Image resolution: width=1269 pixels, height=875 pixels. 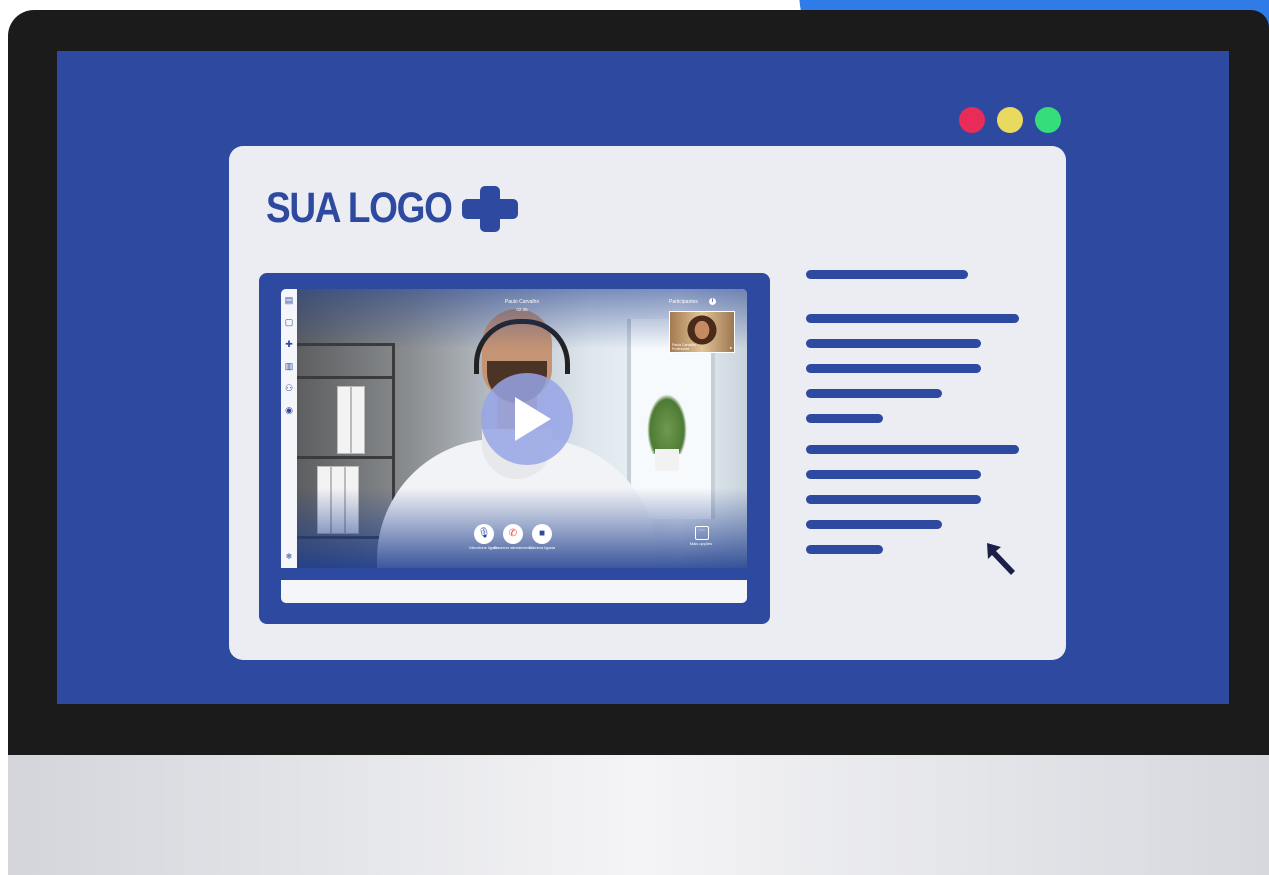 What do you see at coordinates (289, 410) in the screenshot?
I see `record-icon: ◉` at bounding box center [289, 410].